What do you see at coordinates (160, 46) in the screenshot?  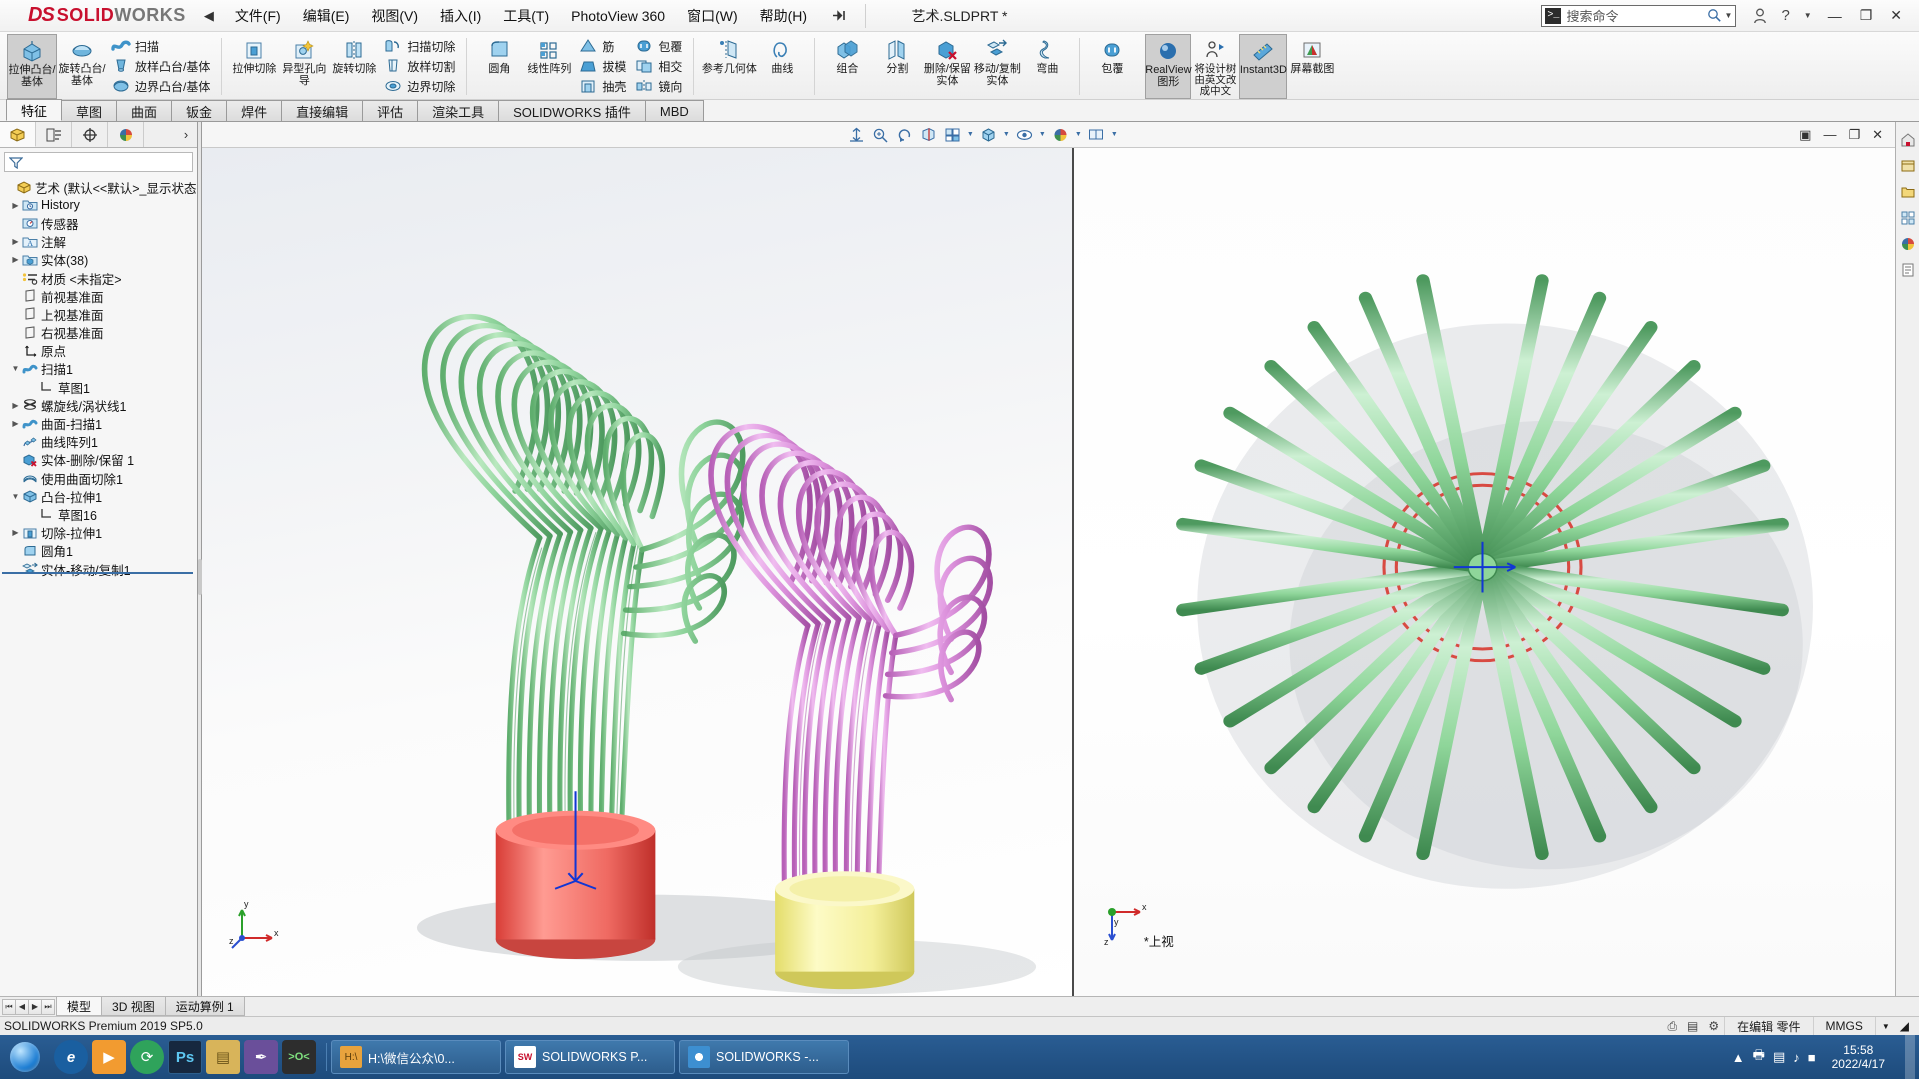 I see `sweep-button: 扫描` at bounding box center [160, 46].